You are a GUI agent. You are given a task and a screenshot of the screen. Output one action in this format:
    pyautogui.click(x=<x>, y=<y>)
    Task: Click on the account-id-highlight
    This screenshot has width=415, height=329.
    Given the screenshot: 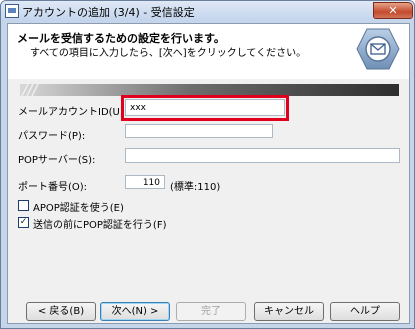 What is the action you would take?
    pyautogui.click(x=205, y=108)
    